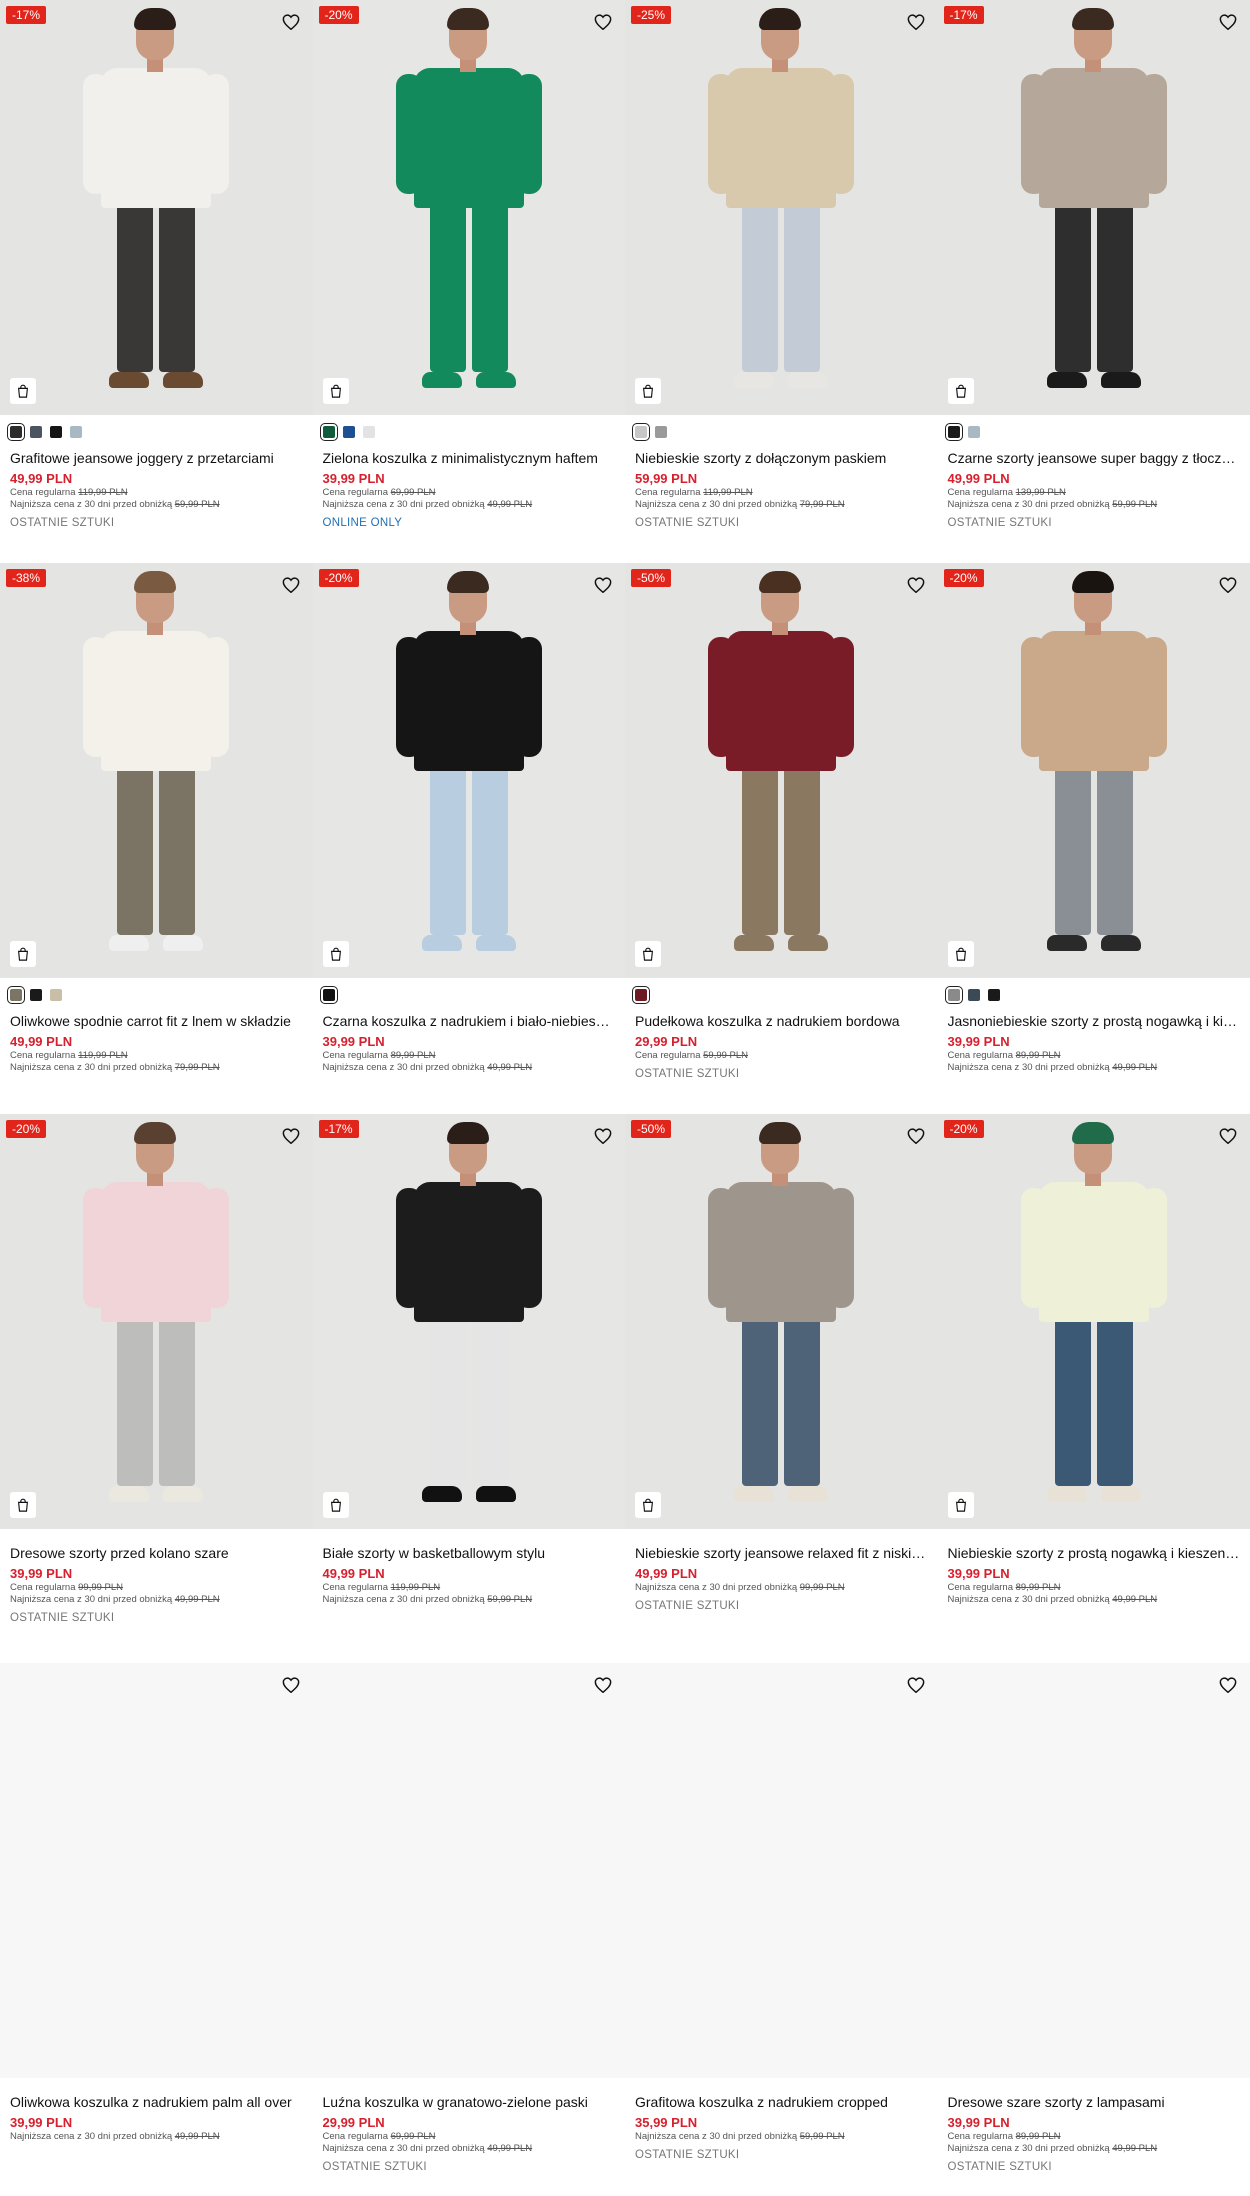  Describe the element at coordinates (781, 458) in the screenshot. I see `product-title: Niebieskie szorty z dołączonym paskiem` at that location.